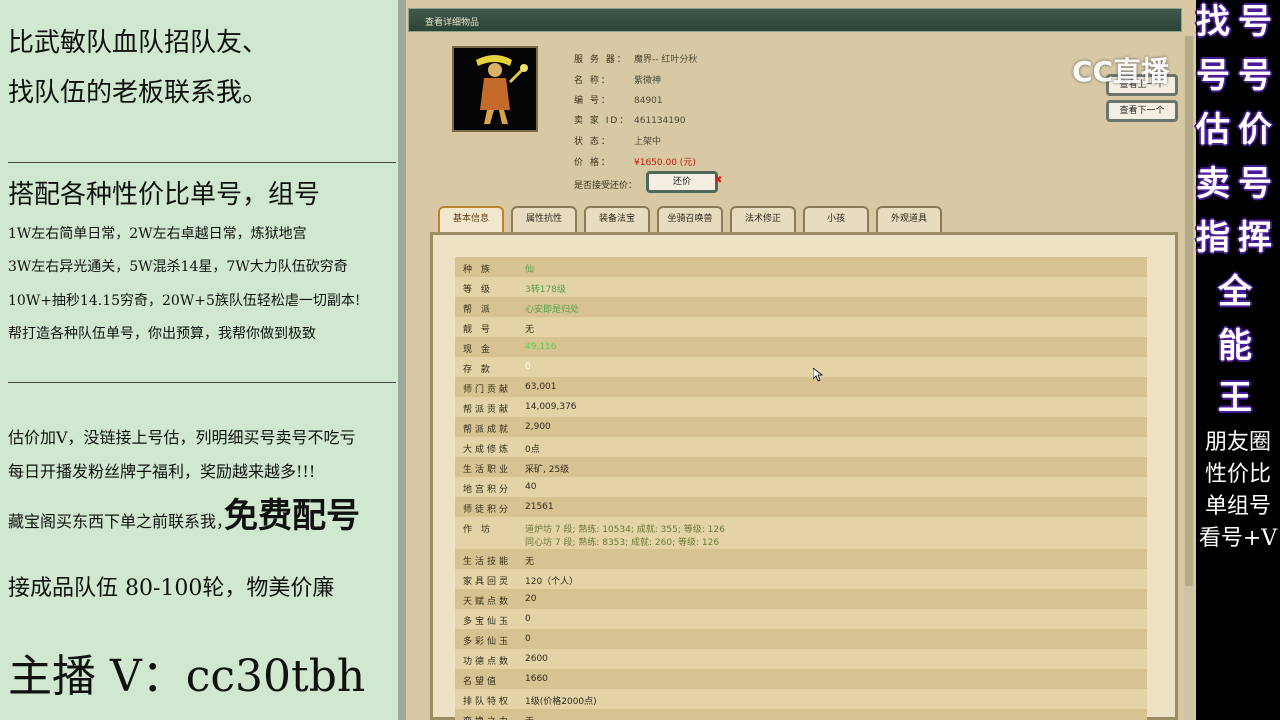  Describe the element at coordinates (171, 588) in the screenshot. I see `promo-line-6: 接成品队伍 80-100轮，物美价廉` at that location.